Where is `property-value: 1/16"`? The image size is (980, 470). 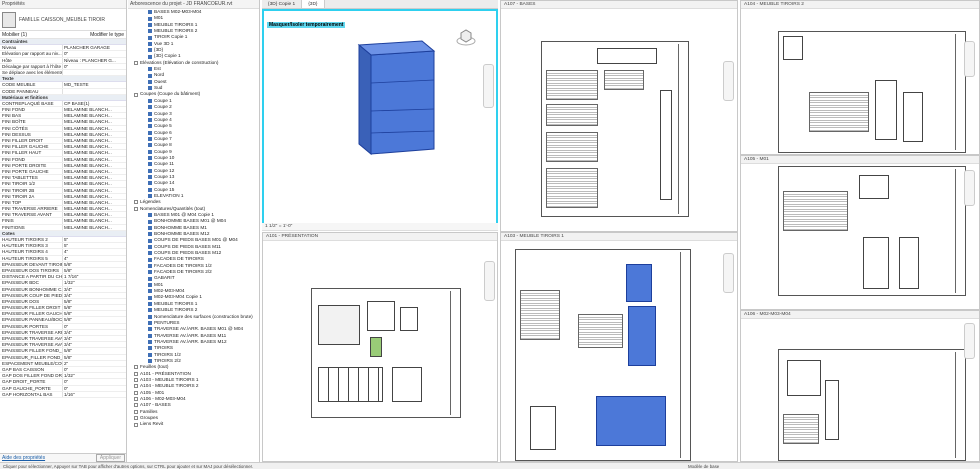 property-value: 1/16" is located at coordinates (94, 394).